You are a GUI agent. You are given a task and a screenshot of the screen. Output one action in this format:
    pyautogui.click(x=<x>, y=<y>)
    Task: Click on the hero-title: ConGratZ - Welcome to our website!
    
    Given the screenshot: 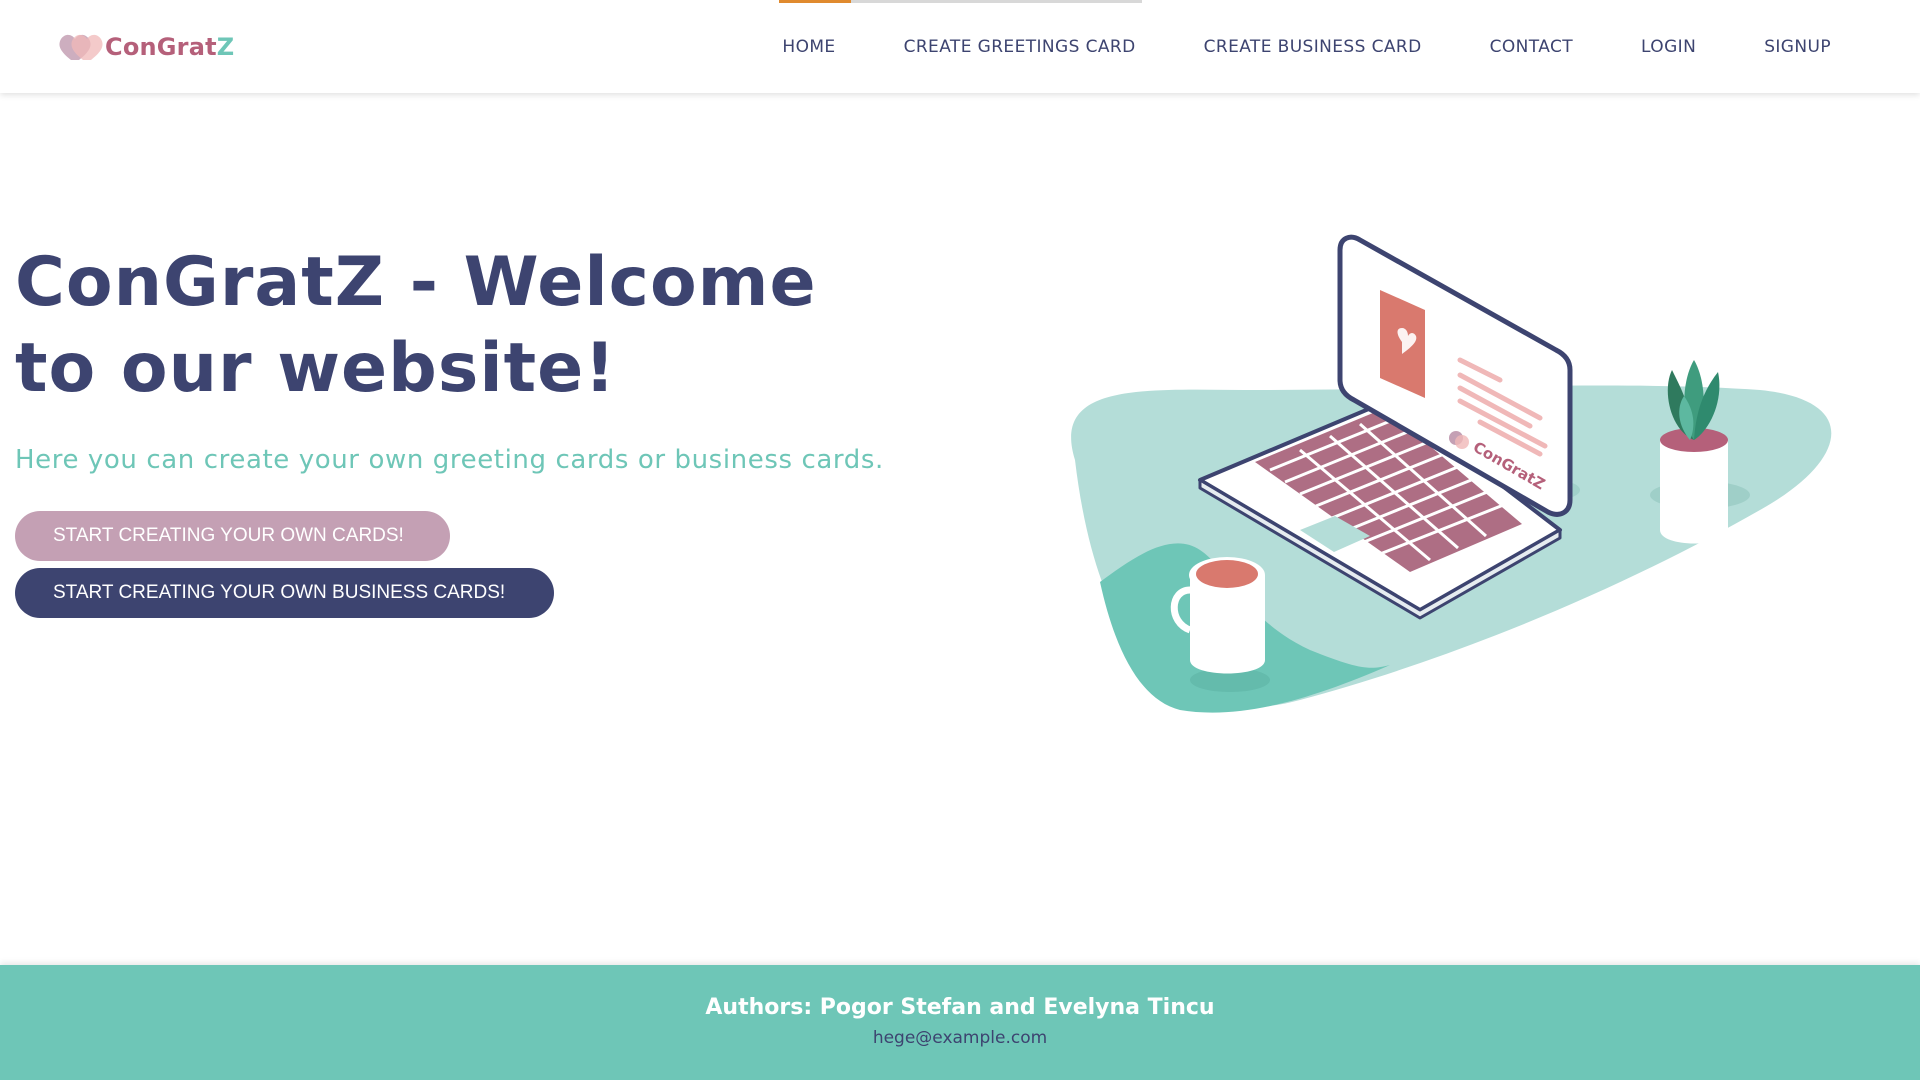 What is the action you would take?
    pyautogui.click(x=416, y=325)
    